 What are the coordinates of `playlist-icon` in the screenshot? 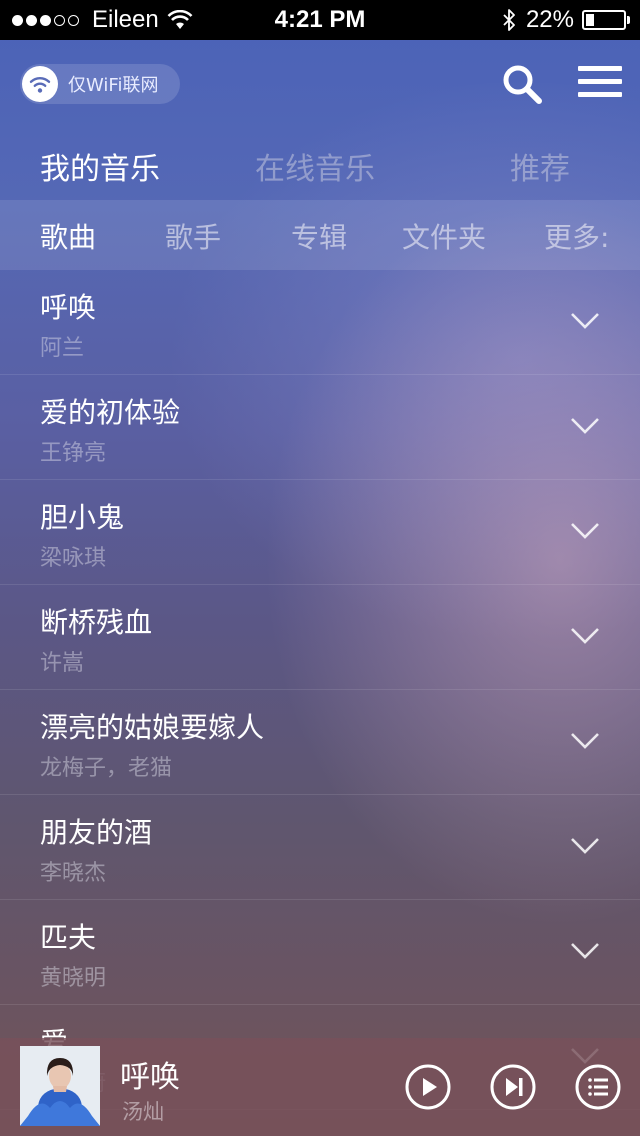 It's located at (598, 1087).